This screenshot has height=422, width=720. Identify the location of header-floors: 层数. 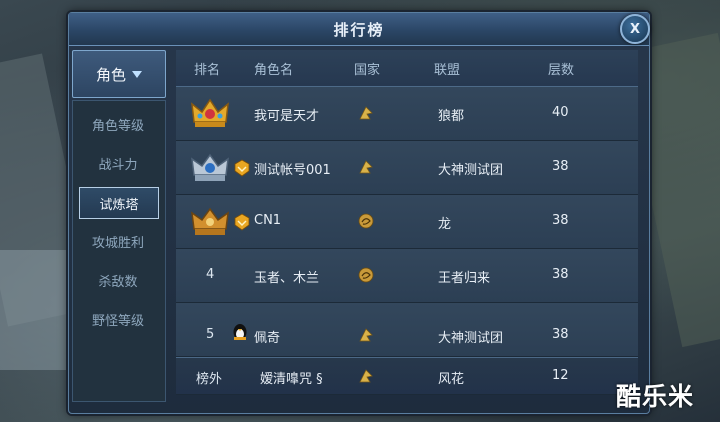
(561, 70).